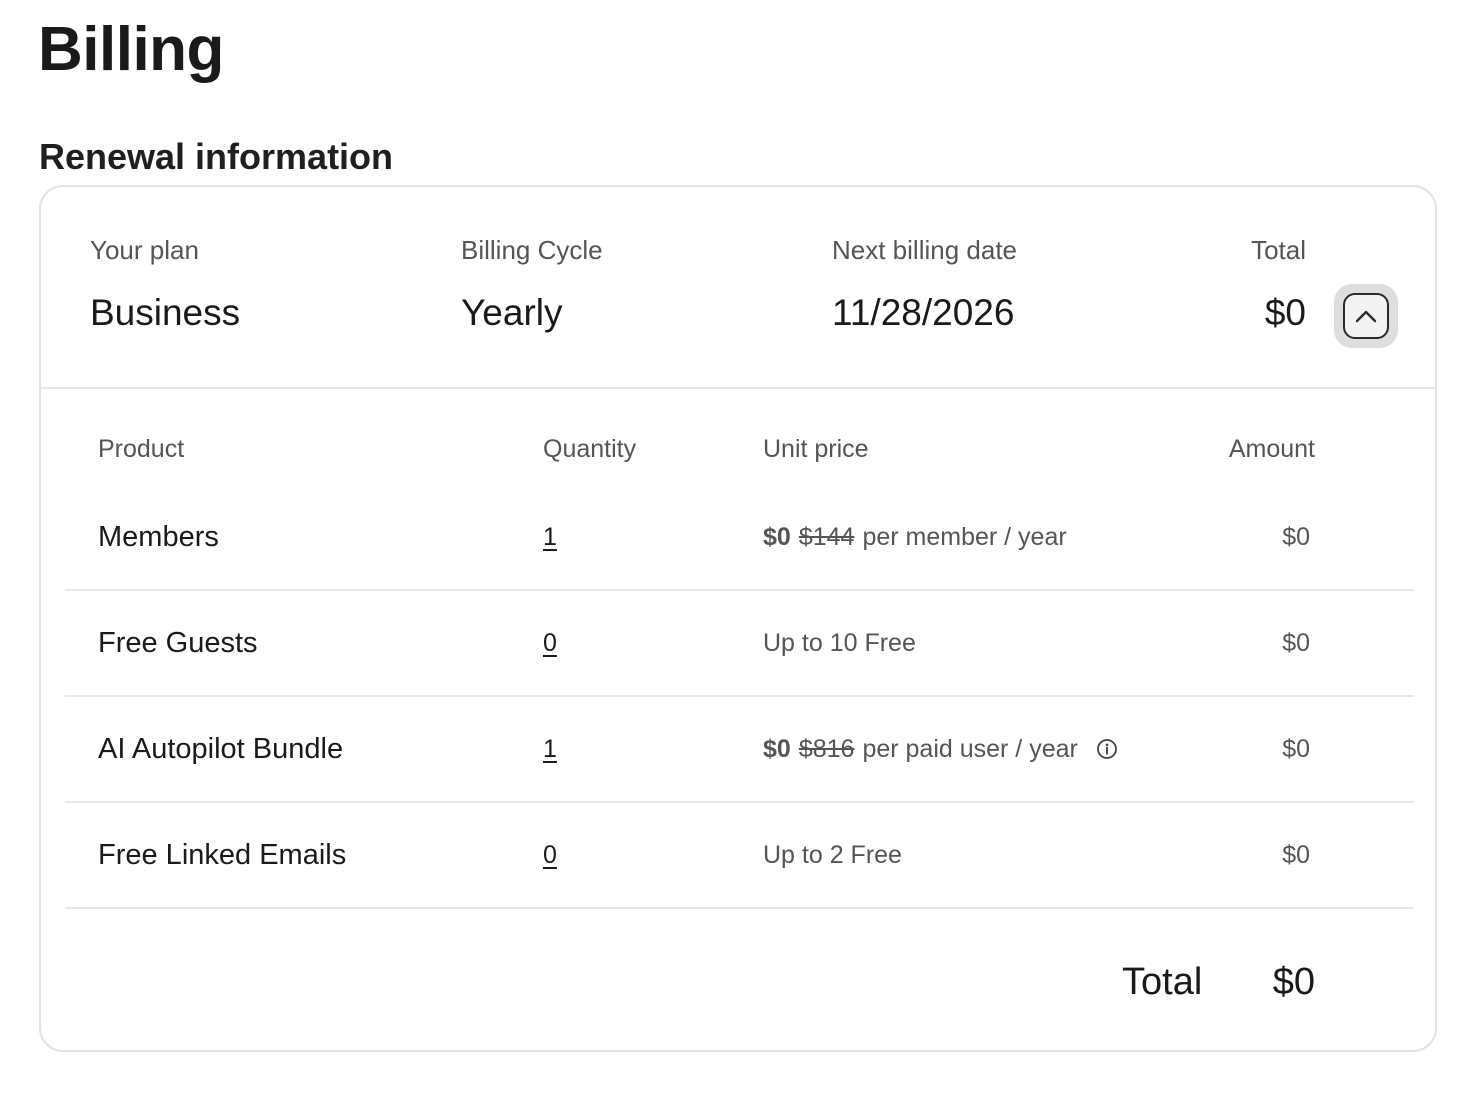 This screenshot has height=1104, width=1484. I want to click on billing-cycle-label: Billing Cycle, so click(532, 250).